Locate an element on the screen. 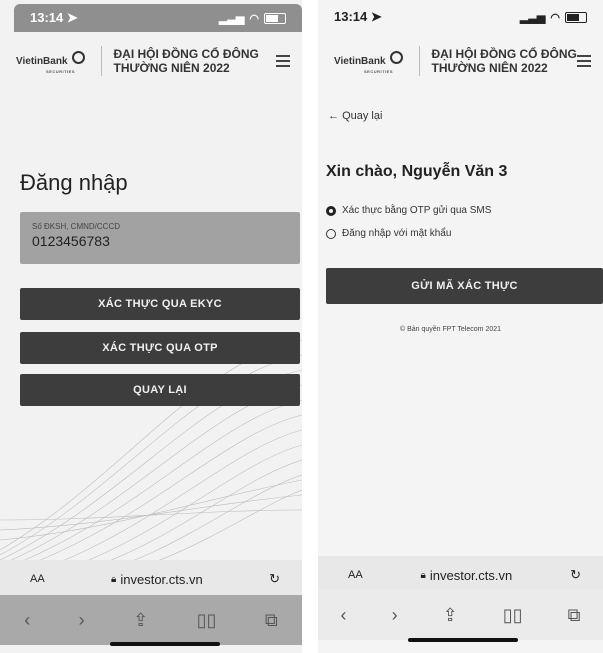 The image size is (603, 653). radio-checked-icon is located at coordinates (331, 210).